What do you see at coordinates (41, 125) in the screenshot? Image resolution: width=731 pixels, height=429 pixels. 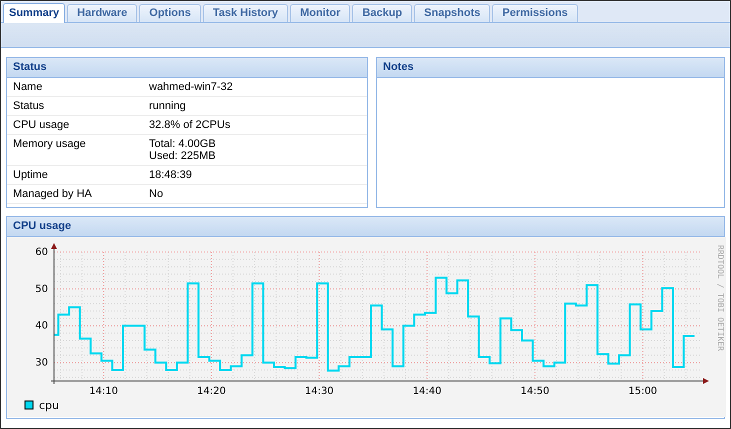 I see `row-label: CPU usage` at bounding box center [41, 125].